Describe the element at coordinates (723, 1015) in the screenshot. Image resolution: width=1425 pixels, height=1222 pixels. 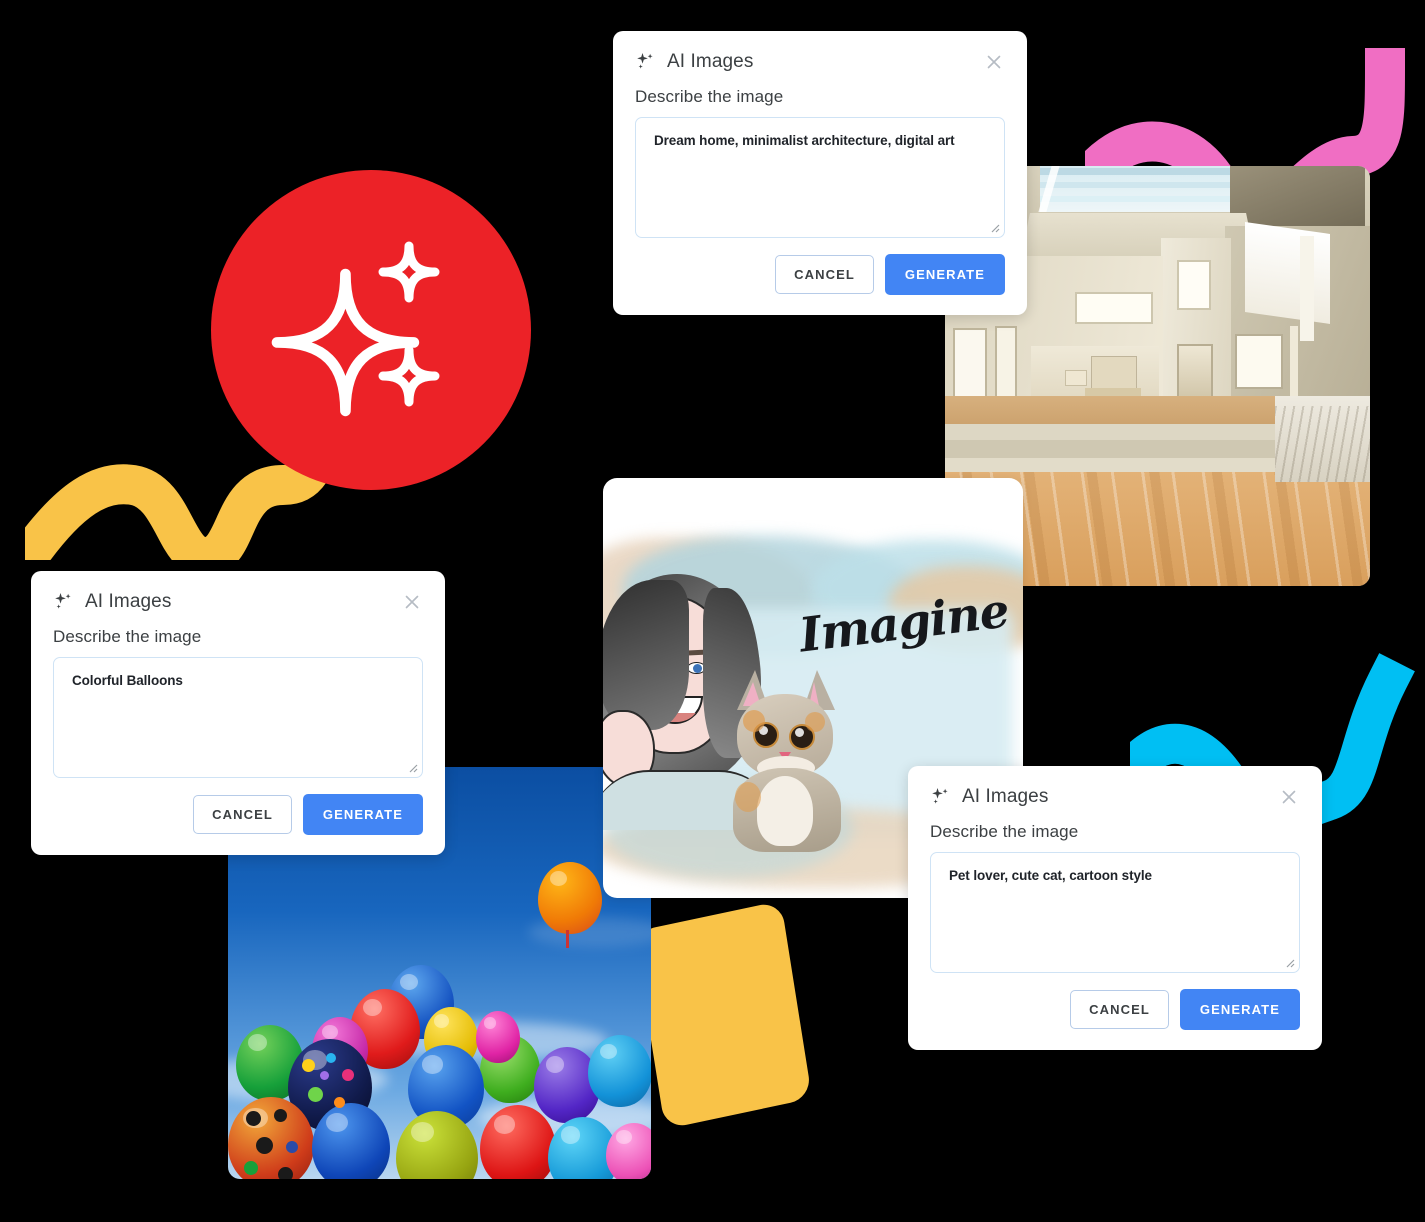
I see `yellow-rounded-square` at that location.